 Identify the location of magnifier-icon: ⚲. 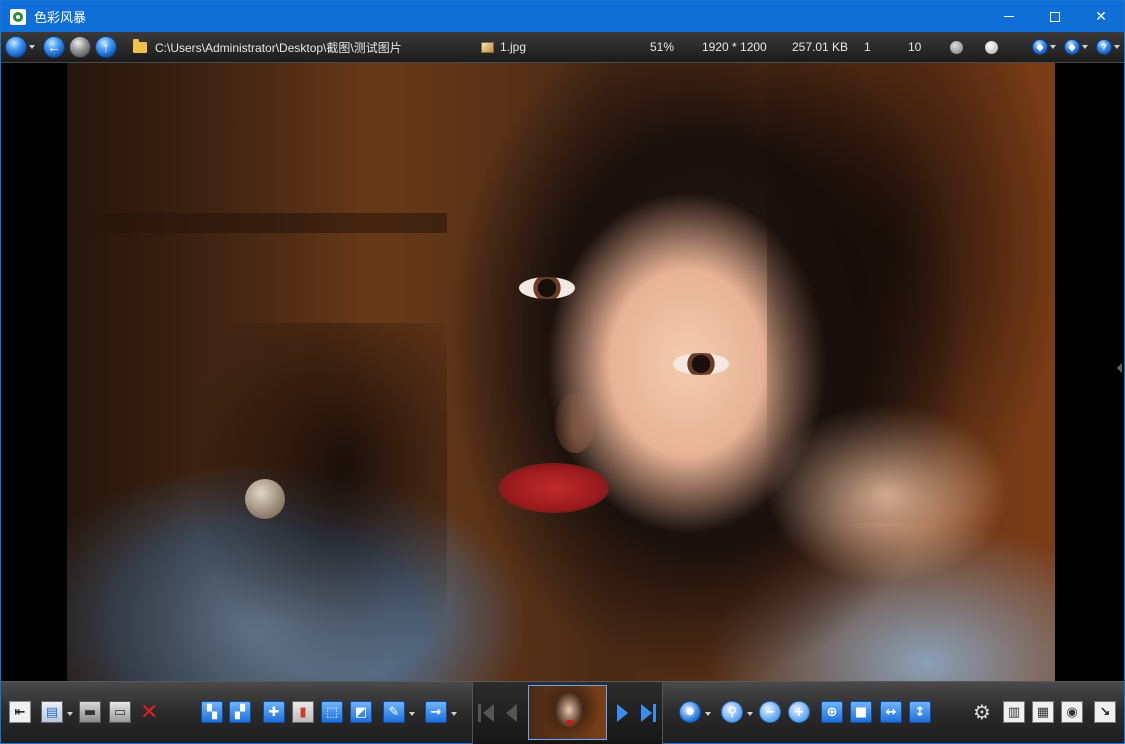
(732, 712).